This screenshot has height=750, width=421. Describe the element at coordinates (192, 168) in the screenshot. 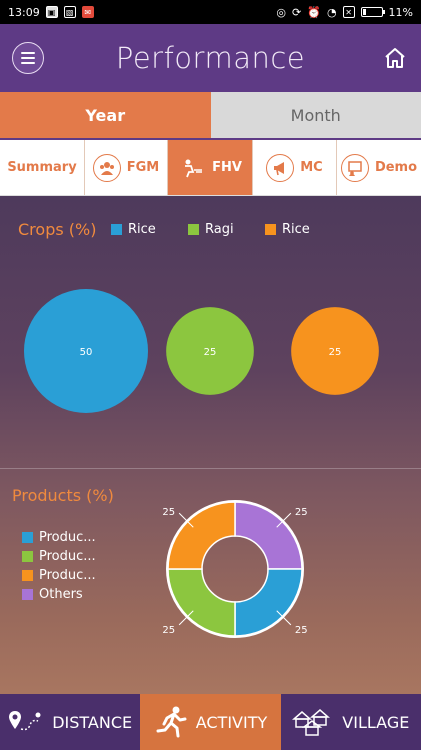

I see `farmer-icon` at that location.